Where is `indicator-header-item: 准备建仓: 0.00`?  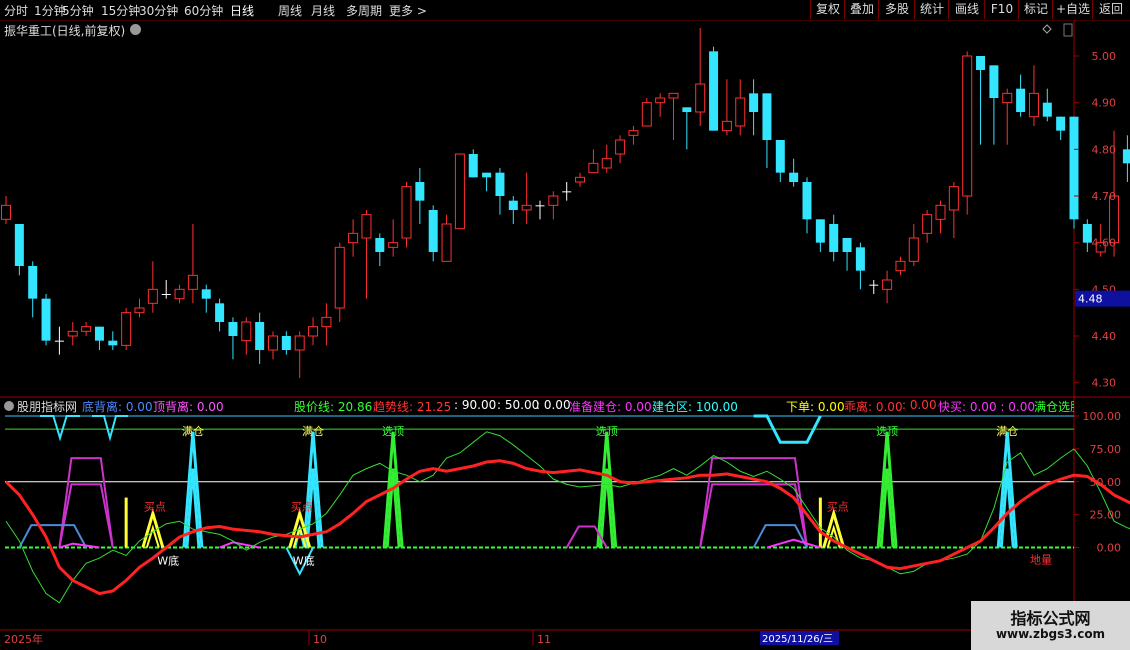
indicator-header-item: 准备建仓: 0.00 is located at coordinates (610, 407).